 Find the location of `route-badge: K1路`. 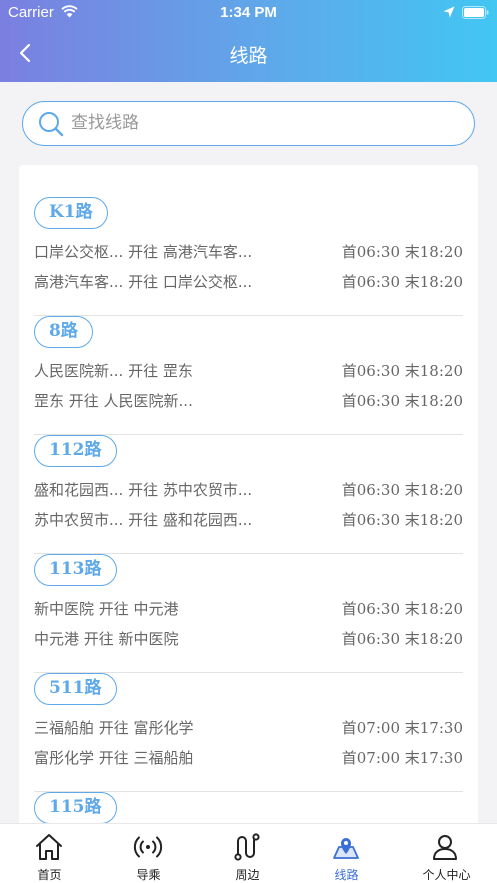

route-badge: K1路 is located at coordinates (71, 213).